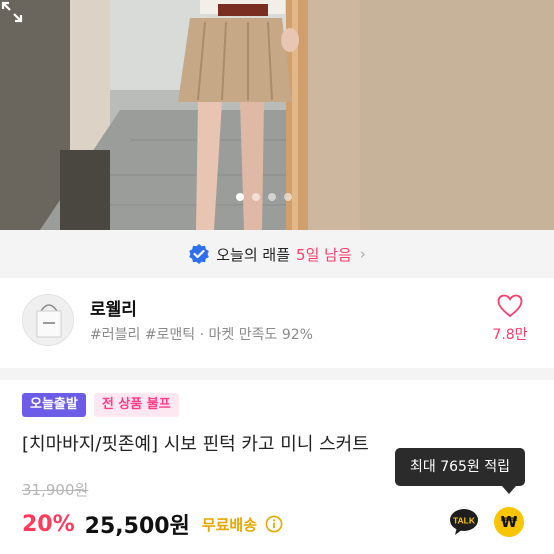 This screenshot has height=554, width=554. I want to click on reward-coin-button: ₩, so click(509, 522).